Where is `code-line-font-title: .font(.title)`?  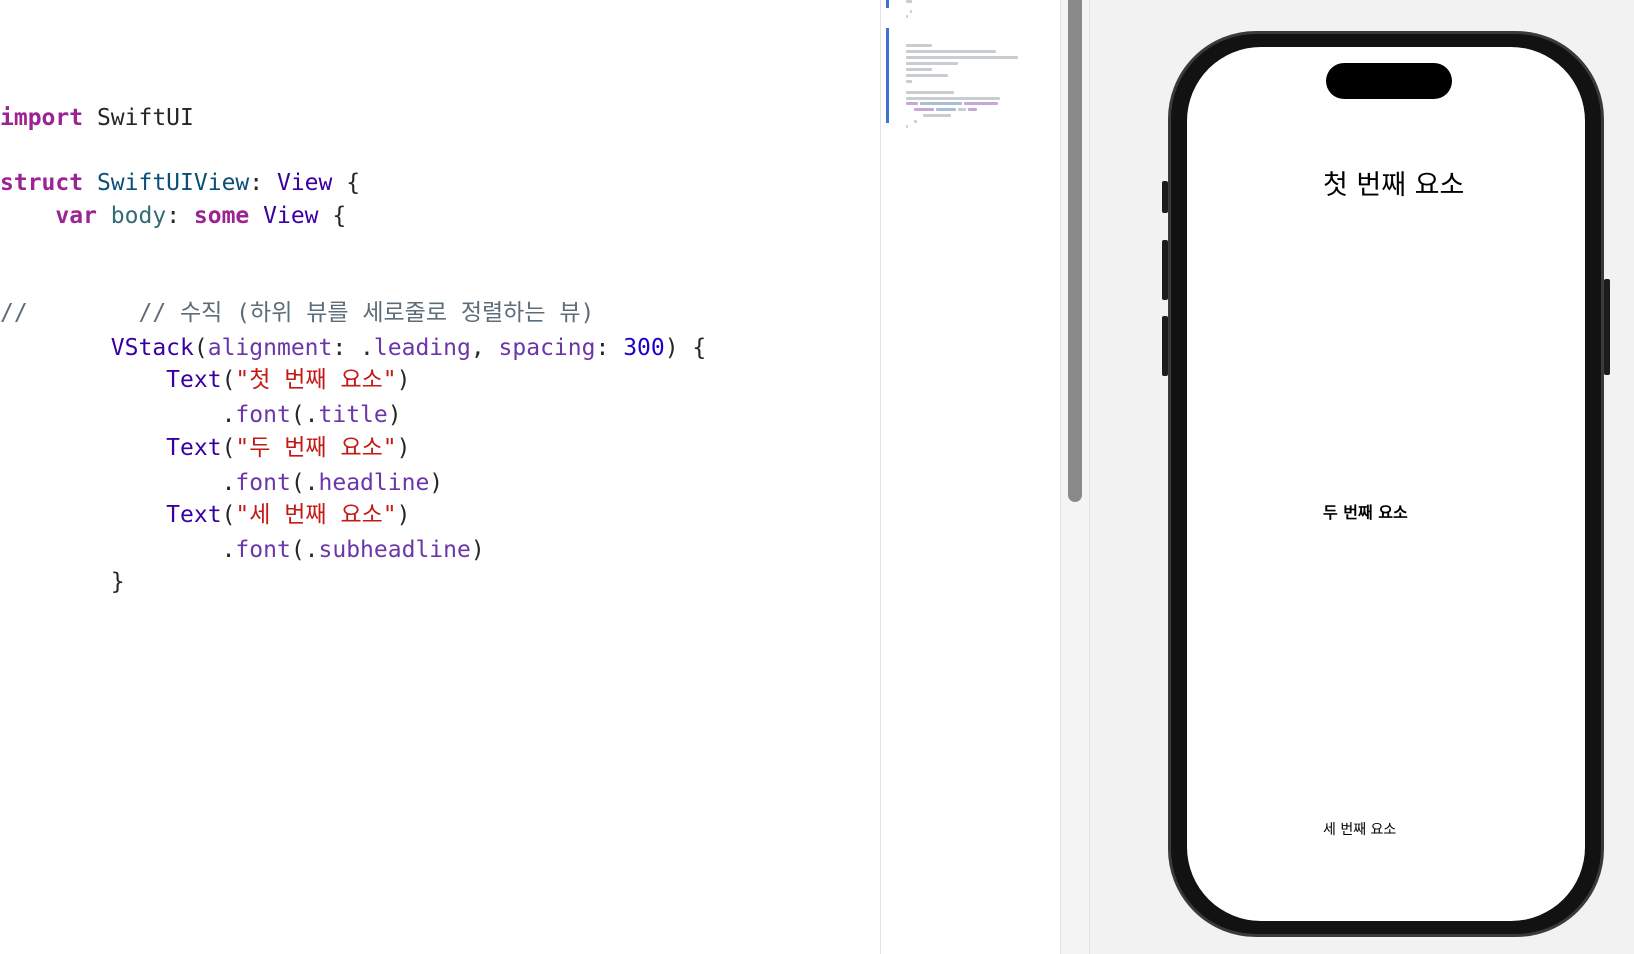 code-line-font-title: .font(.title) is located at coordinates (201, 415).